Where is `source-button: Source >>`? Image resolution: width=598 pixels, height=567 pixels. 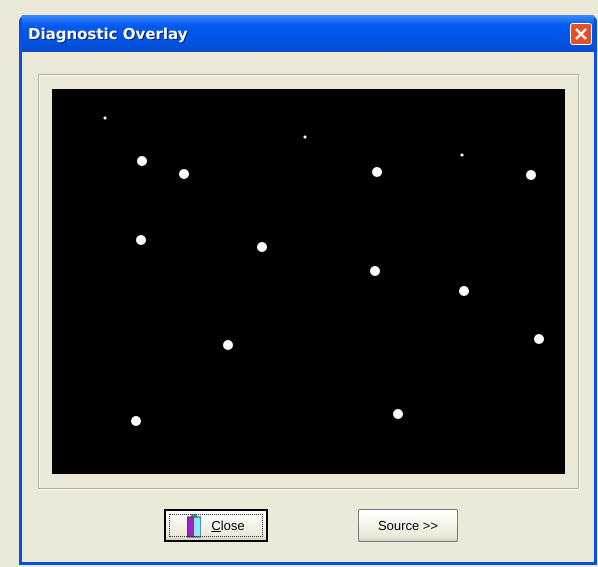
source-button: Source >> is located at coordinates (408, 525).